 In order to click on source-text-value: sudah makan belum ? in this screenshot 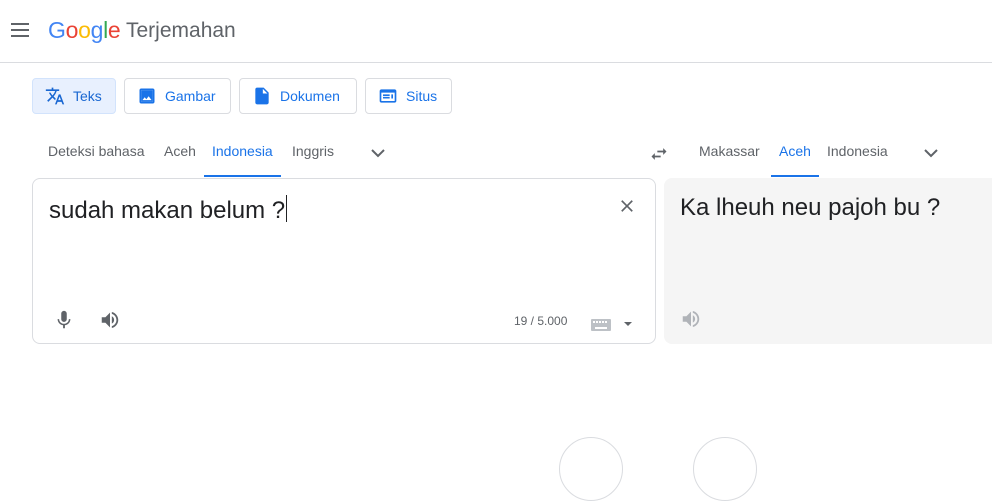, I will do `click(167, 210)`.